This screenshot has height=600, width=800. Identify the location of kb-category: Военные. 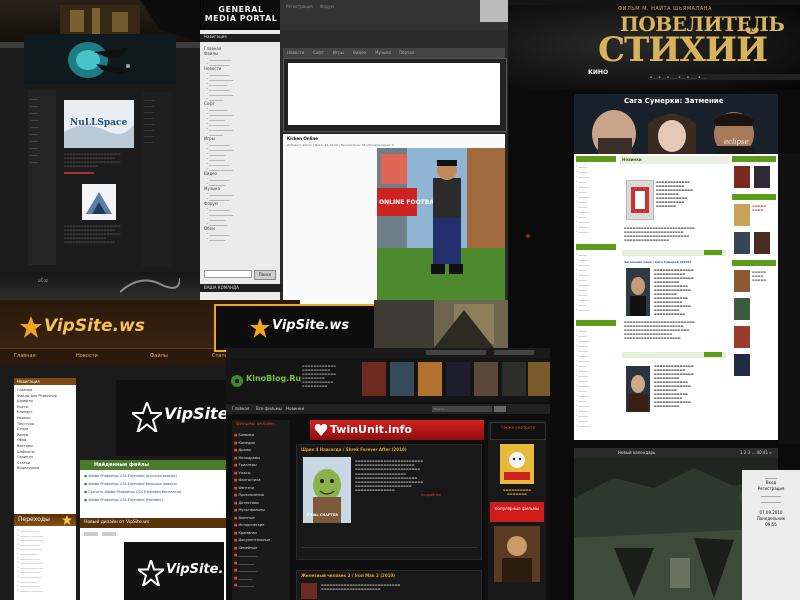
(246, 518).